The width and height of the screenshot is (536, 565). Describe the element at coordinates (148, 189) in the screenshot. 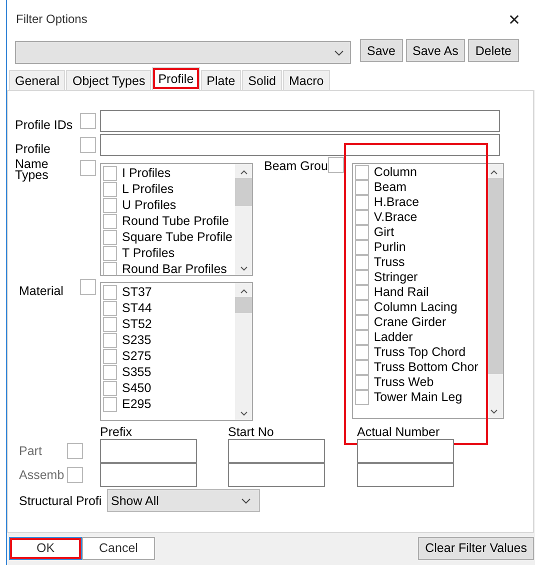

I see `list-item: L Profiles` at that location.